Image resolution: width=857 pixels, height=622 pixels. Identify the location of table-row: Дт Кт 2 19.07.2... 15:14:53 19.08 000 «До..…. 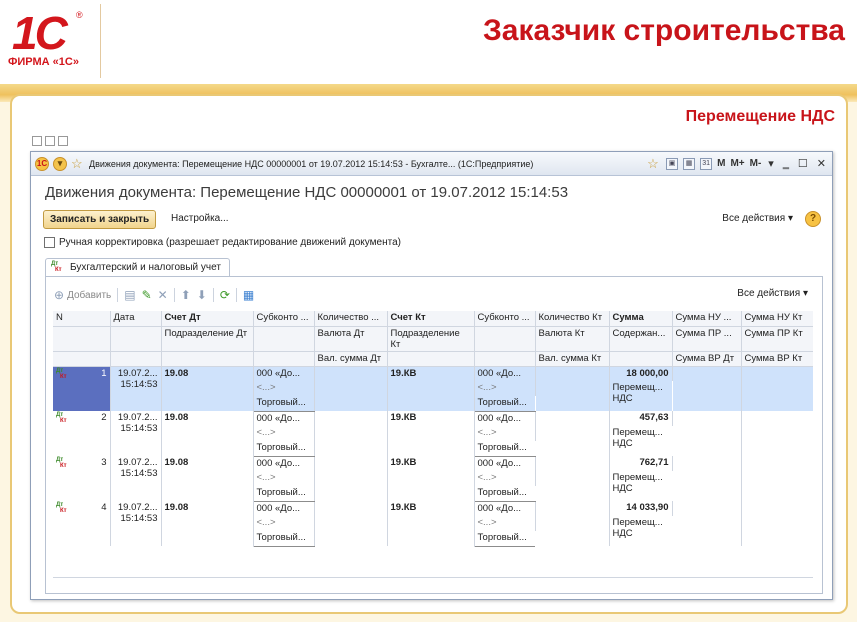
(433, 433).